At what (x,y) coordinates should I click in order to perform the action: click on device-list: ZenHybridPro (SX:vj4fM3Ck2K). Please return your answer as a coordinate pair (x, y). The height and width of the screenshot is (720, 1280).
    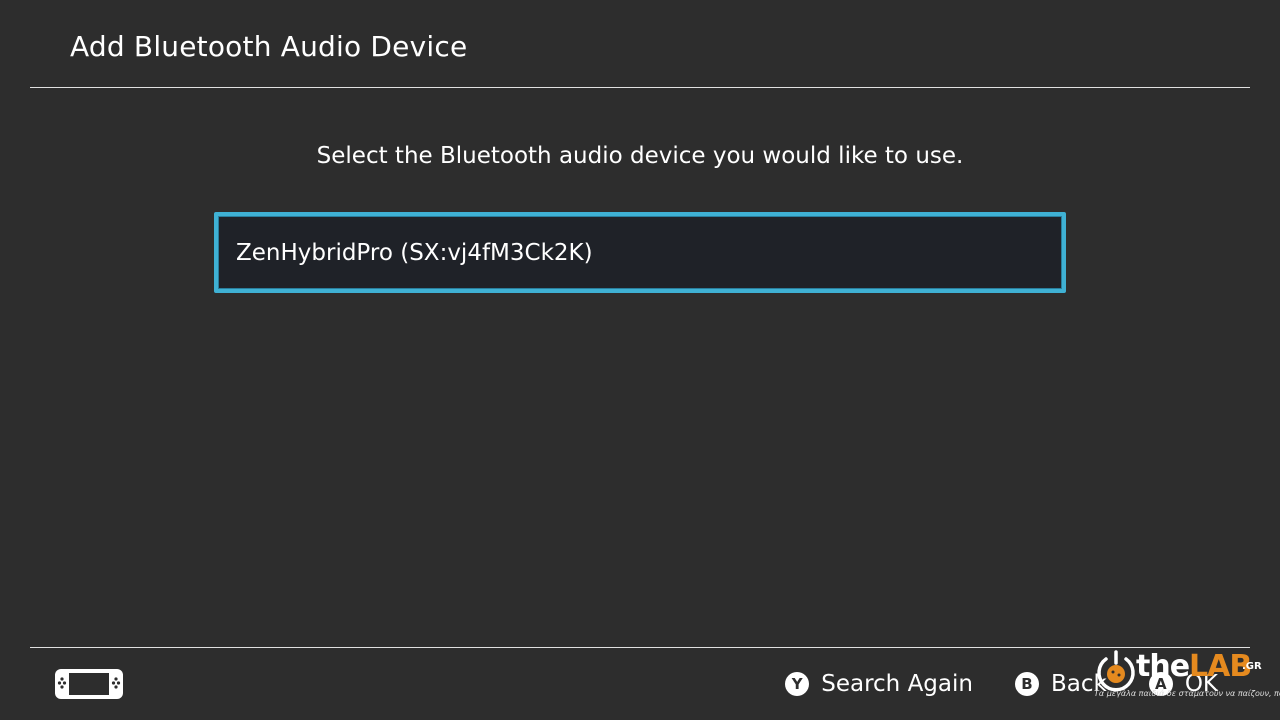
    Looking at the image, I should click on (640, 252).